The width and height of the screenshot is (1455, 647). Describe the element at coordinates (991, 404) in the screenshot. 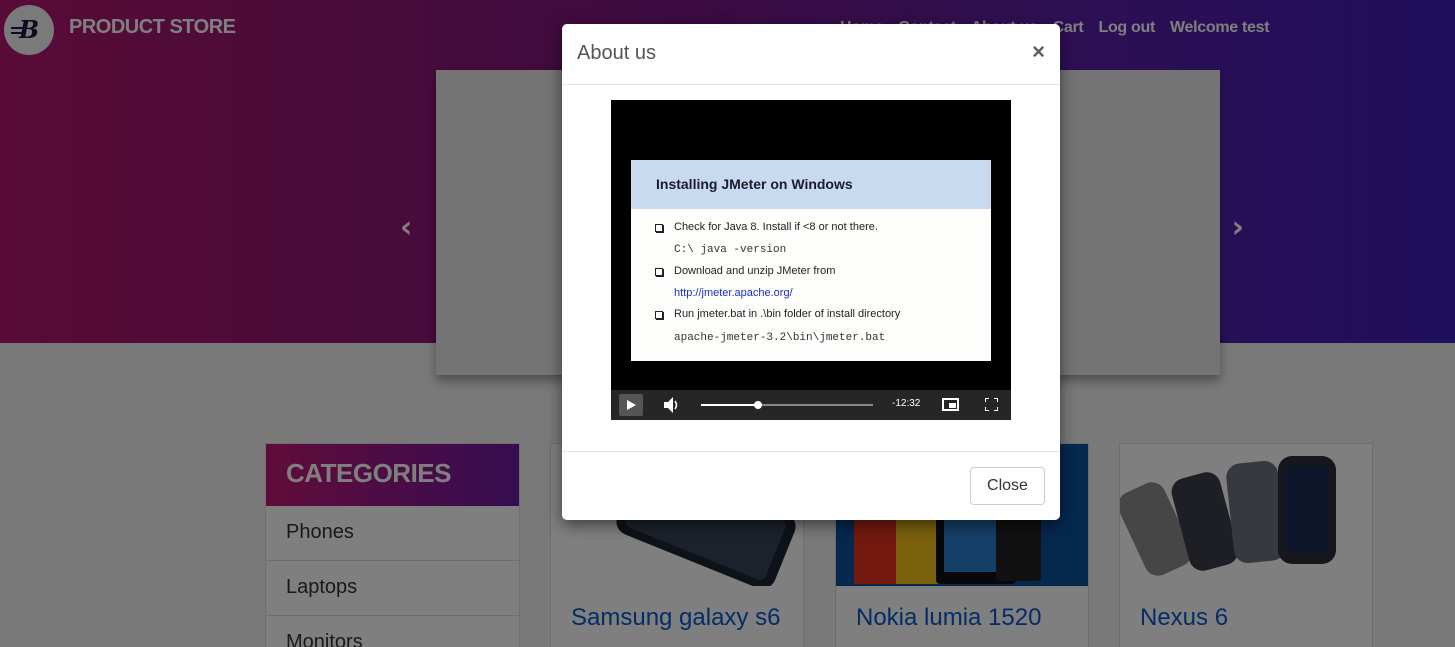

I see `fullscreen-icon` at that location.